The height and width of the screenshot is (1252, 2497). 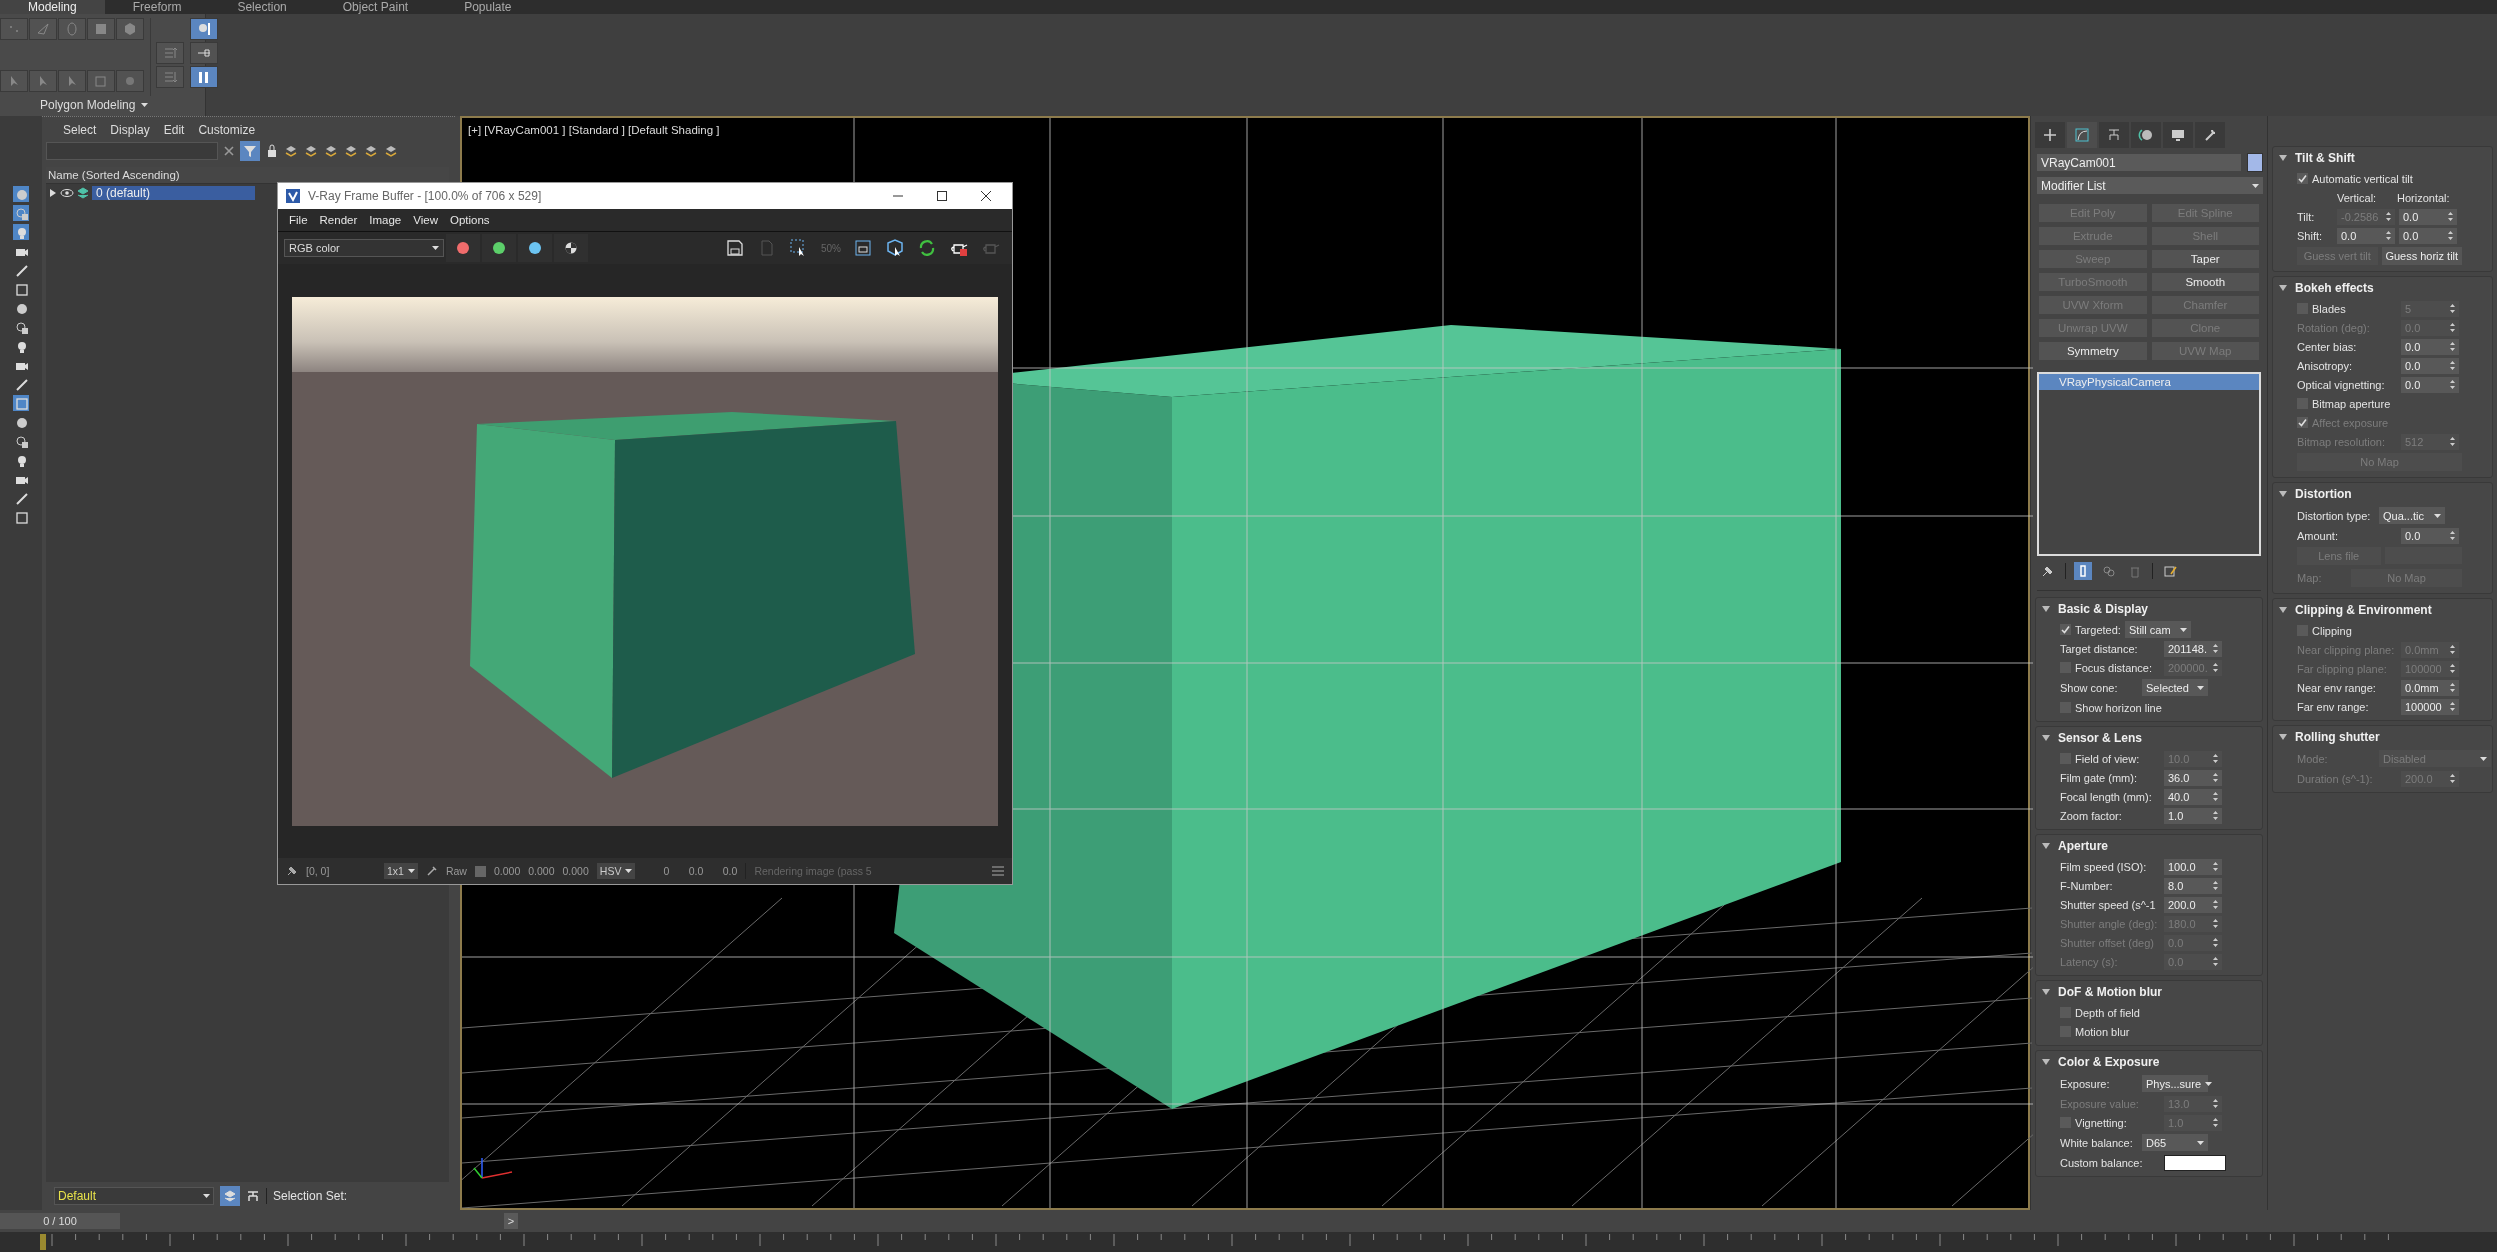 I want to click on rollout-title: Aperture, so click(x=2083, y=846).